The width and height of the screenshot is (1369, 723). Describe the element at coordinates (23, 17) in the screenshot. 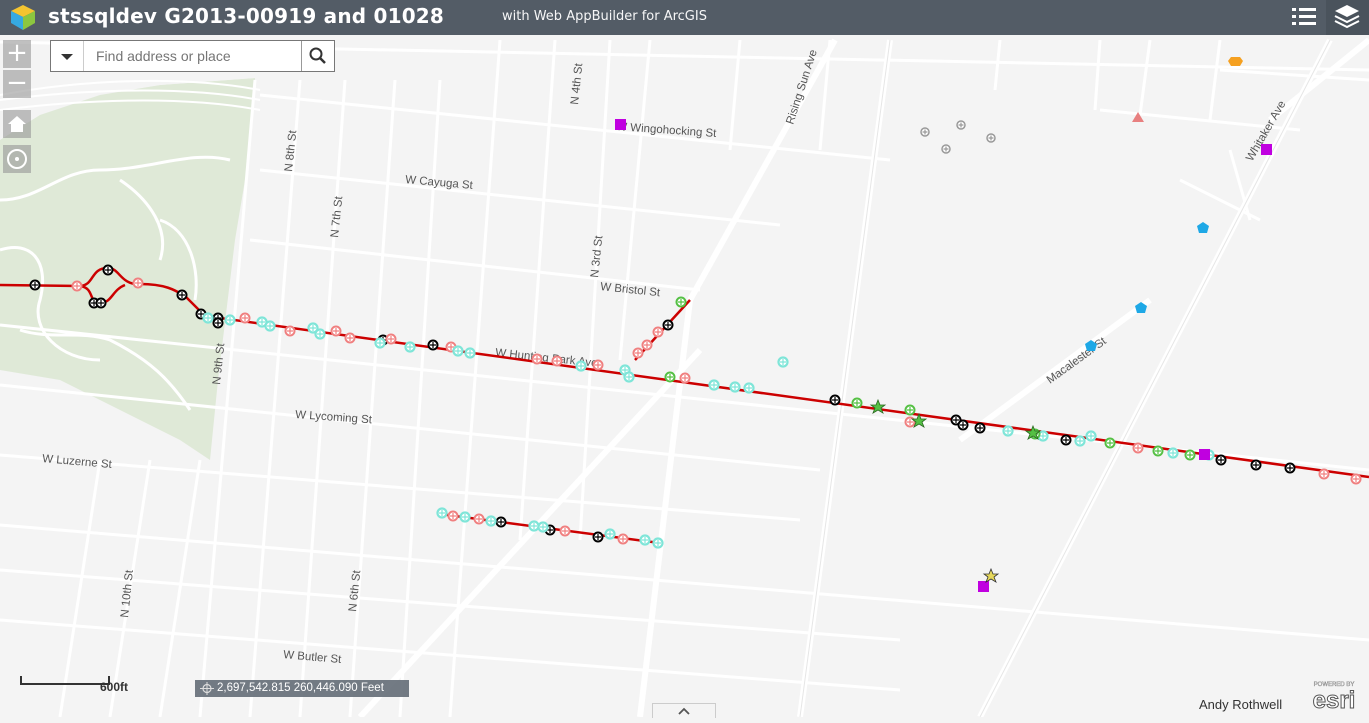

I see `app-logo-icon` at that location.